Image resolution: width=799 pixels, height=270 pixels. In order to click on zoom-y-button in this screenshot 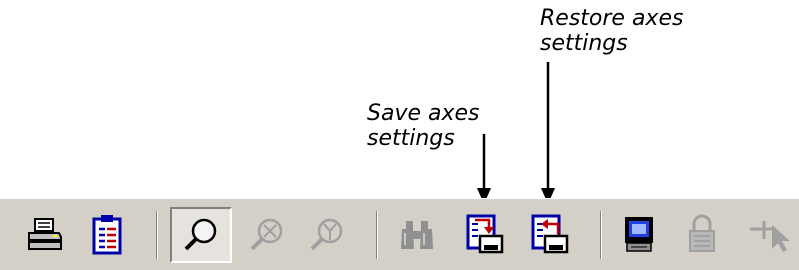, I will do `click(327, 235)`.